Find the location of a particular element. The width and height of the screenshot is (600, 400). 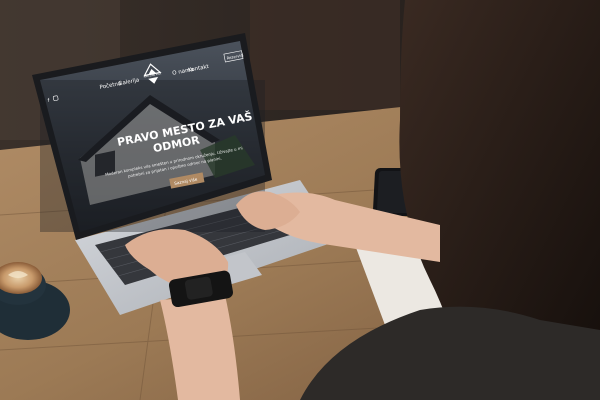

background-chair is located at coordinates (325, 55).